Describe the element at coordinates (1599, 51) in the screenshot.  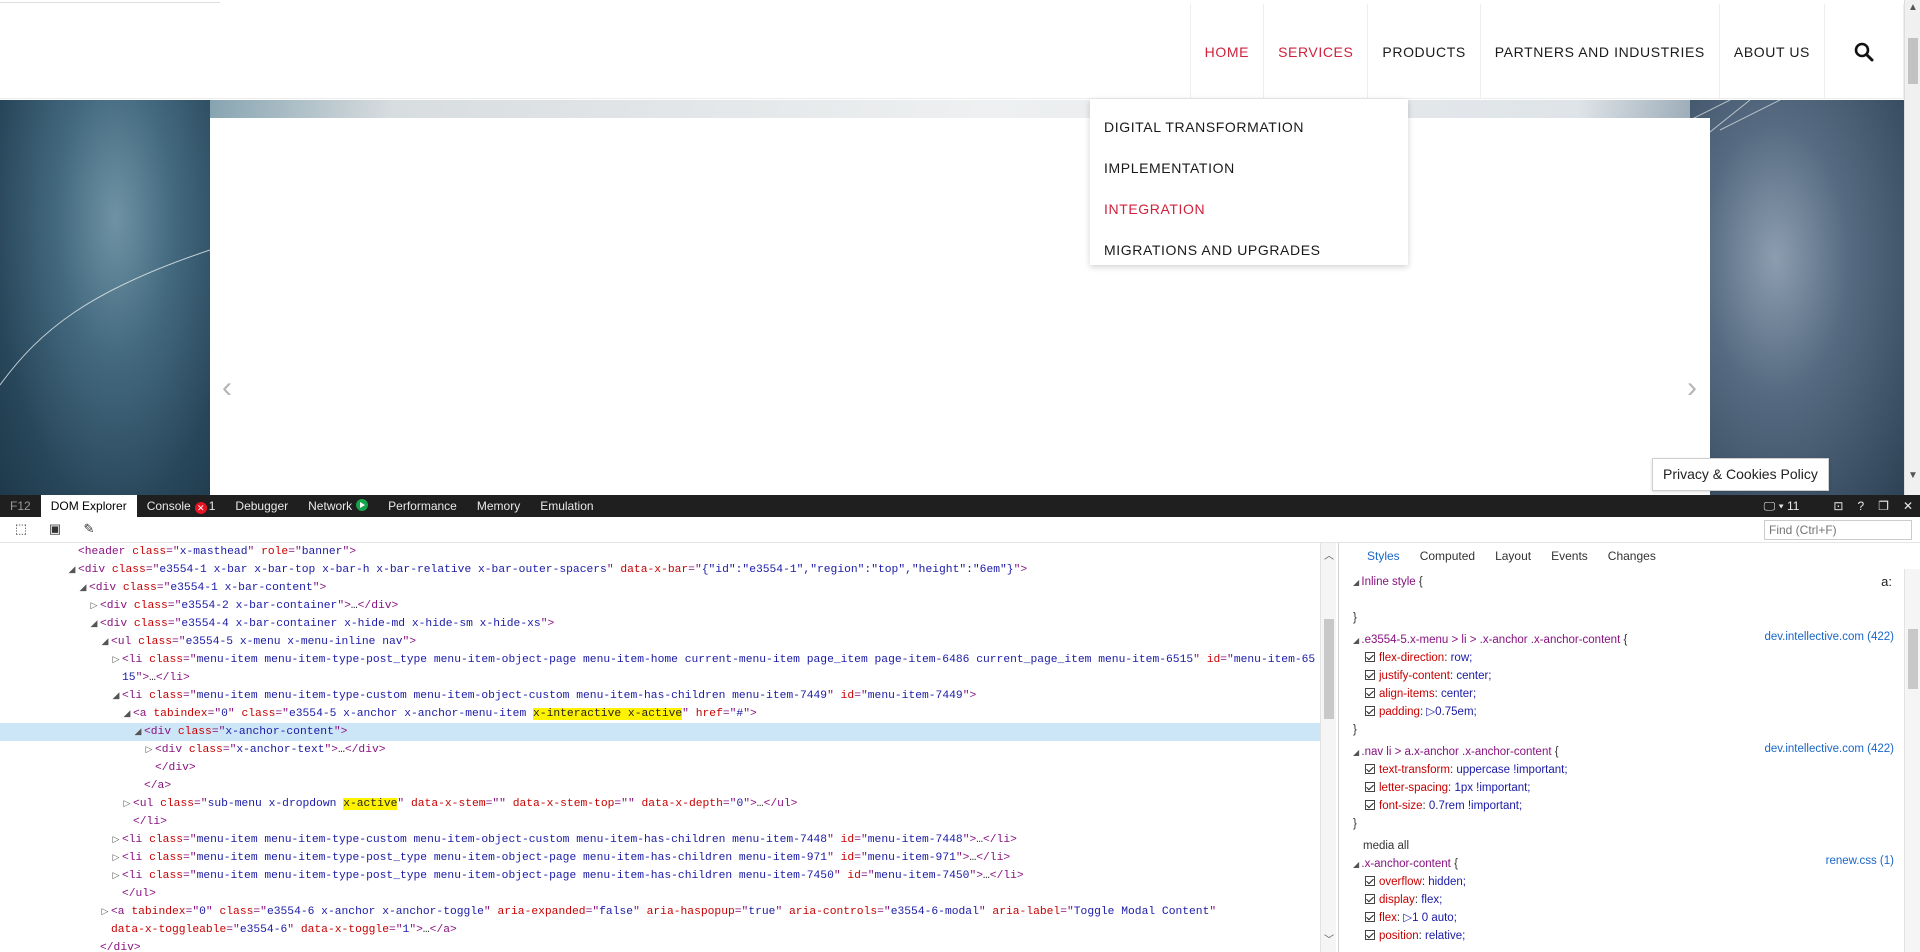
I see `nav-item-partners-and-industries: PARTNERS AND INDUSTRIES` at that location.